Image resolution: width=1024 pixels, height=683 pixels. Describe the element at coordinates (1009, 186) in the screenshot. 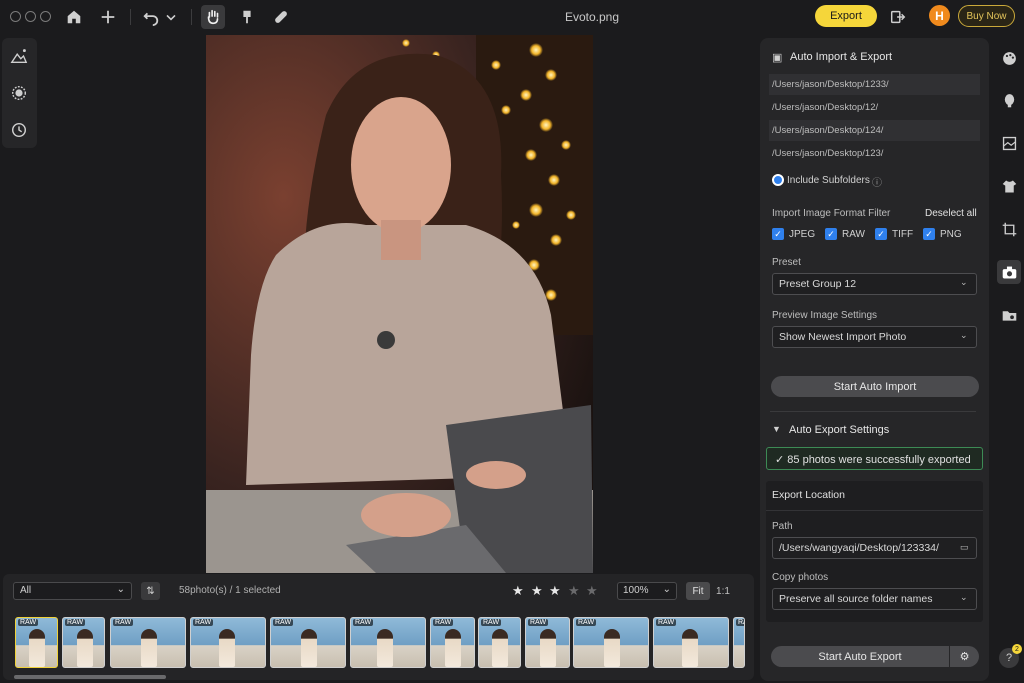

I see `clothing-icon` at that location.